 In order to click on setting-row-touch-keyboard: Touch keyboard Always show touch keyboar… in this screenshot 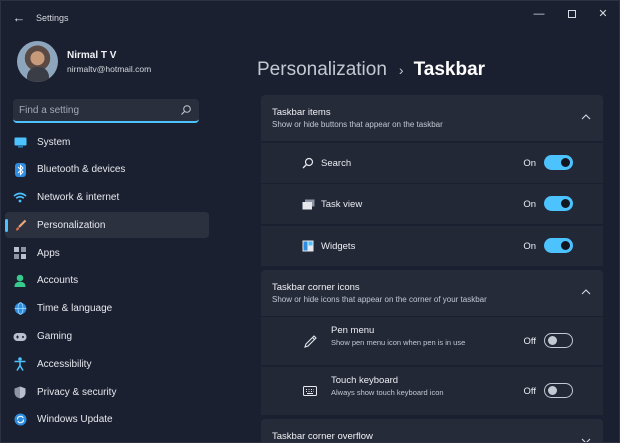, I will do `click(432, 390)`.